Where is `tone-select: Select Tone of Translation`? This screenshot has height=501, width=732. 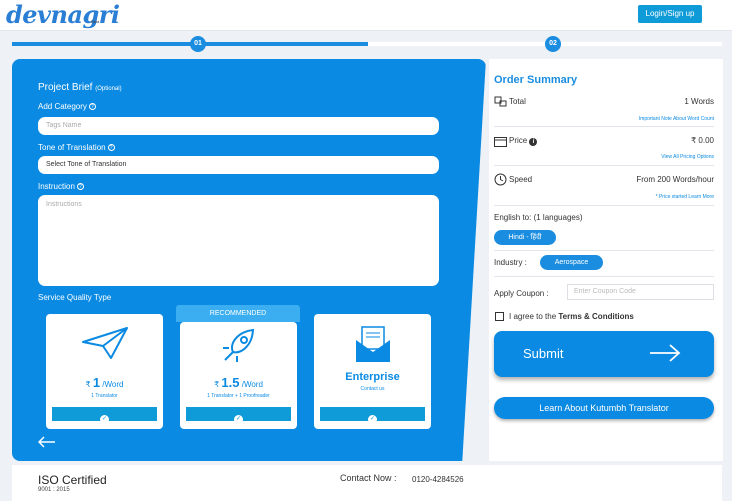 tone-select: Select Tone of Translation is located at coordinates (238, 165).